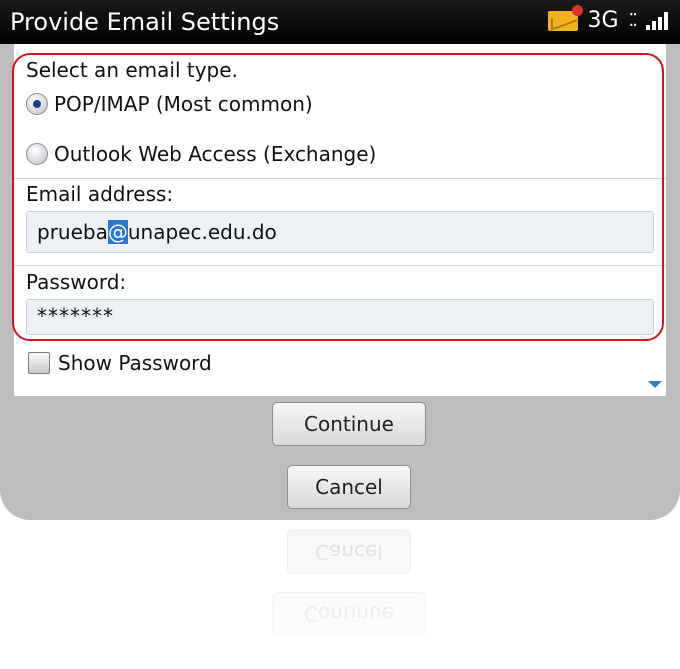 Image resolution: width=680 pixels, height=669 pixels. Describe the element at coordinates (202, 232) in the screenshot. I see `email-value-suffix: unapec.edu.do` at that location.